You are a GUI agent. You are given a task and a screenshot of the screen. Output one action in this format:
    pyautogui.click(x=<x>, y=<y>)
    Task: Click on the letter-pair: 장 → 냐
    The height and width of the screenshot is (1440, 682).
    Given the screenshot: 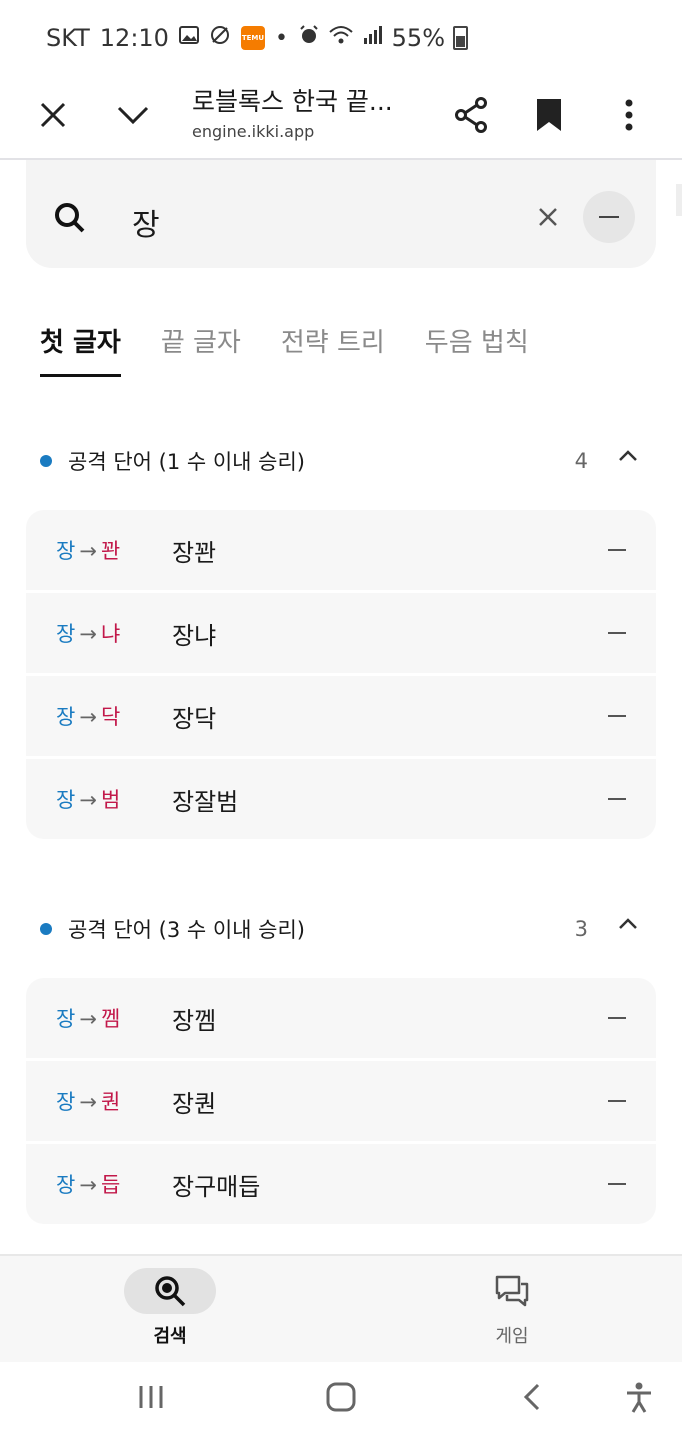 What is the action you would take?
    pyautogui.click(x=88, y=633)
    